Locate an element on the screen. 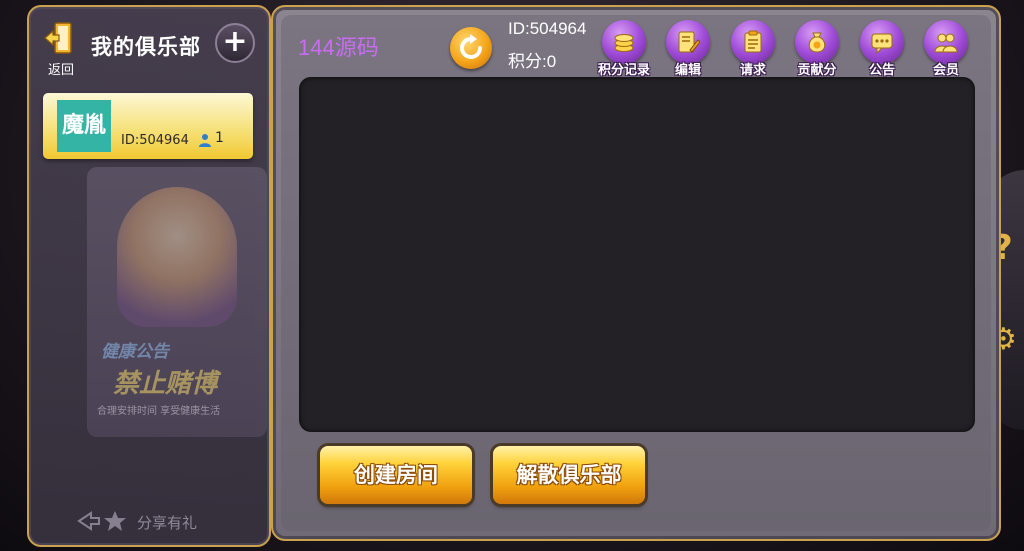 The image size is (1024, 551). coins-icon is located at coordinates (624, 43).